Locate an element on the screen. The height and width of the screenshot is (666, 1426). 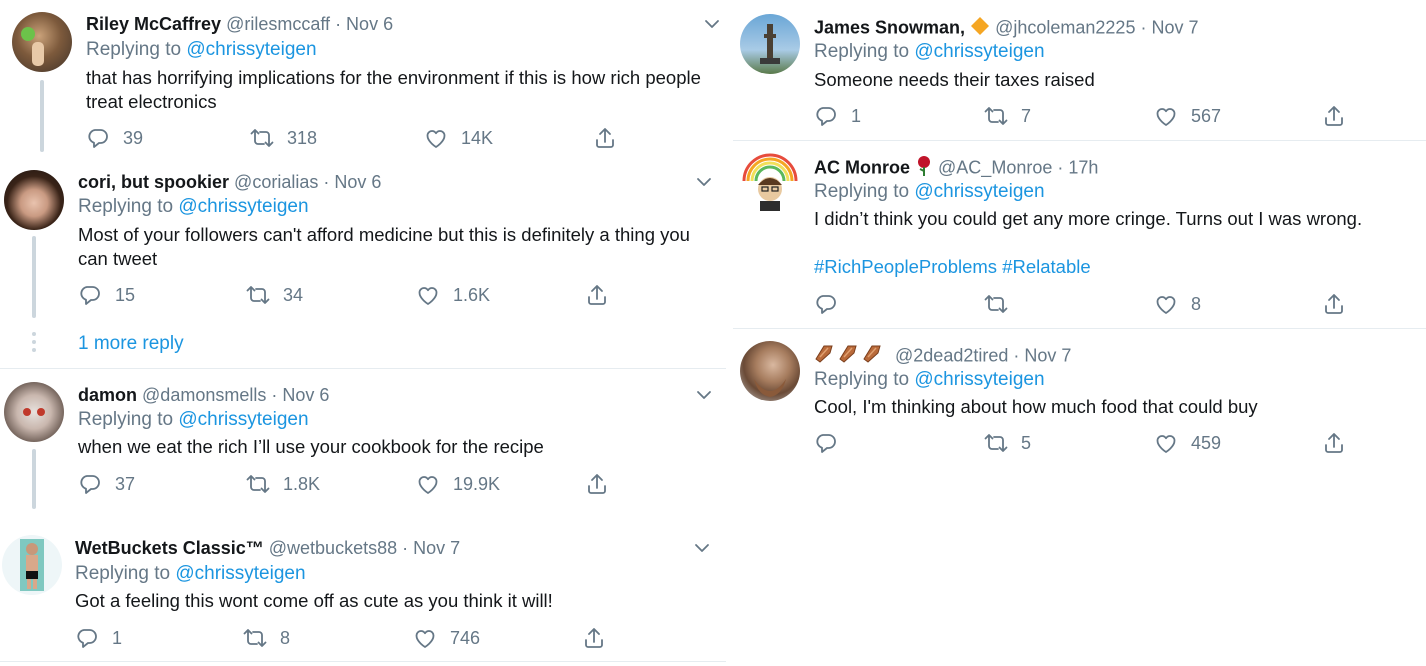
thread-dots is located at coordinates (34, 344).